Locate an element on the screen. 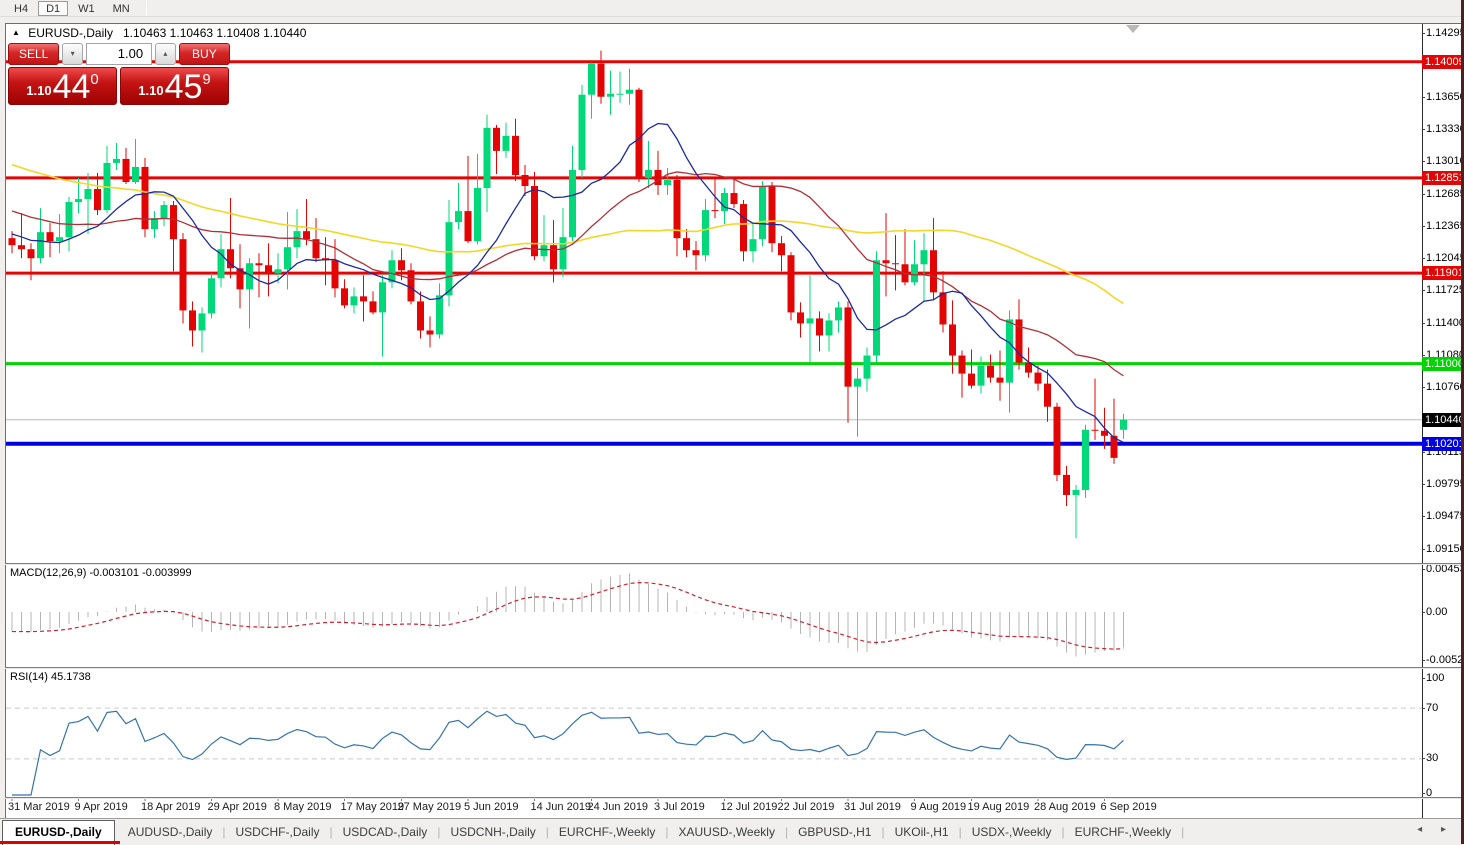 This screenshot has height=845, width=1464. toolbar-divider is located at coordinates (146, 8).